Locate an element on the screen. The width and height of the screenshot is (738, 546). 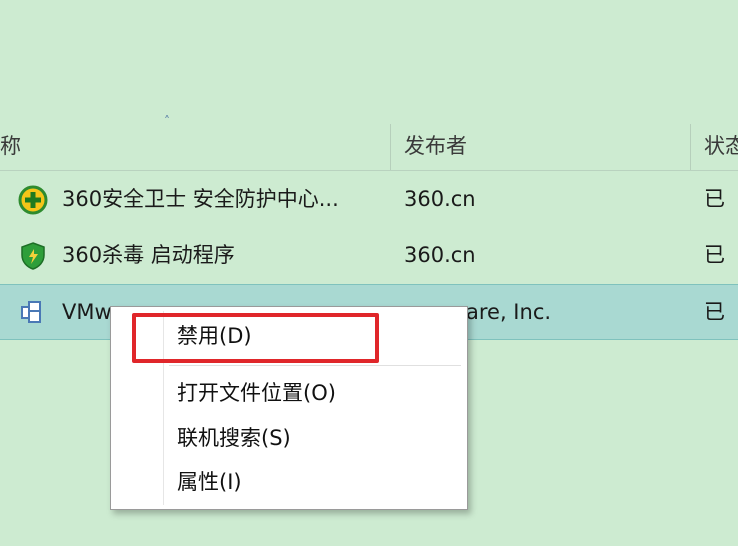
column-header-publisher: 发布者 is located at coordinates (435, 147).